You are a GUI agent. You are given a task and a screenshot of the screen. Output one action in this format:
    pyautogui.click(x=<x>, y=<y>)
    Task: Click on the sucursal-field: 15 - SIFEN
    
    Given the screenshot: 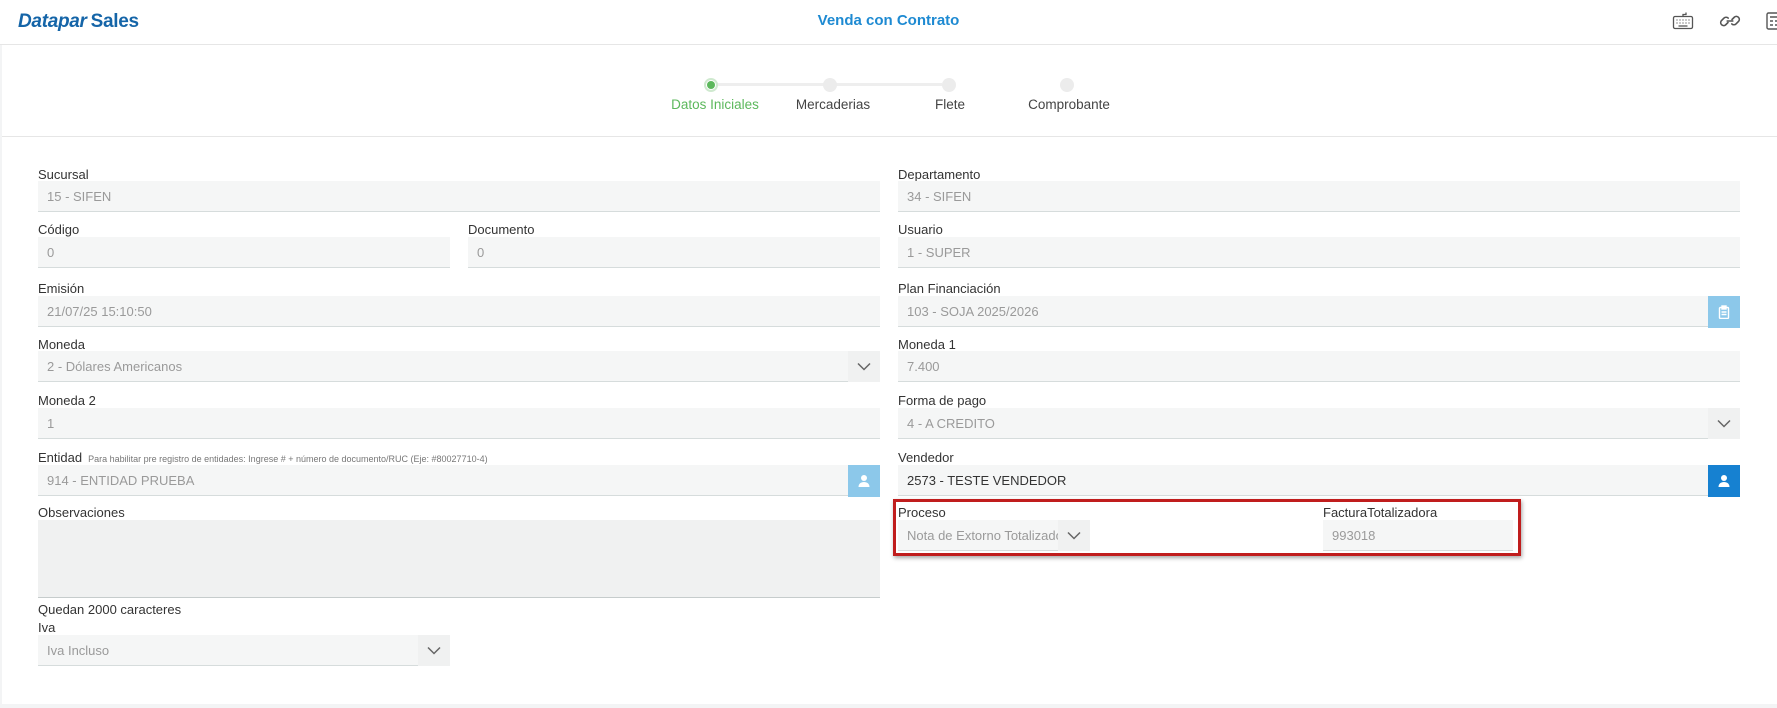 What is the action you would take?
    pyautogui.click(x=459, y=196)
    